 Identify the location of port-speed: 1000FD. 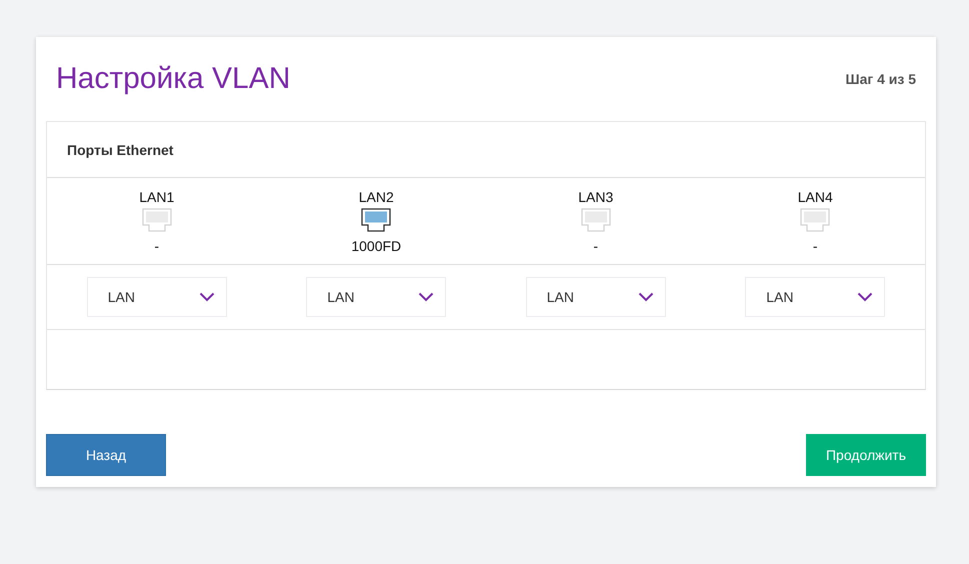
(376, 246).